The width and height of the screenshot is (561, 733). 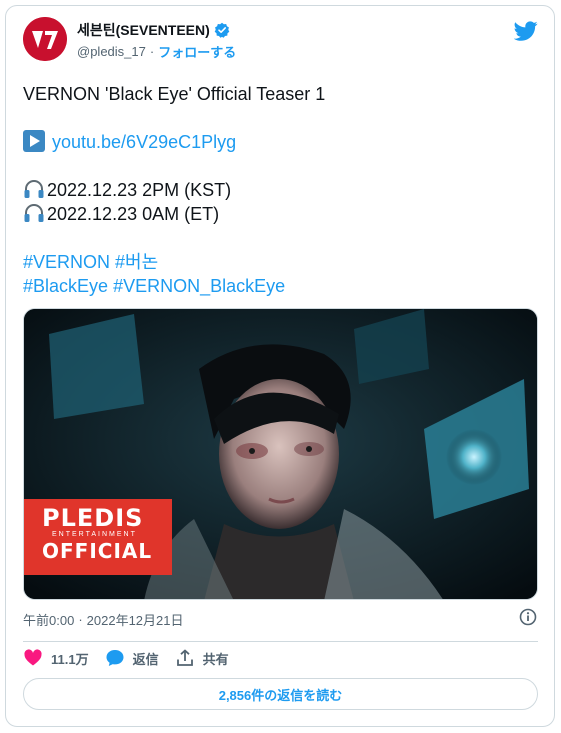 What do you see at coordinates (144, 142) in the screenshot?
I see `youtube-link: youtu.be/6V29eC1Plyg` at bounding box center [144, 142].